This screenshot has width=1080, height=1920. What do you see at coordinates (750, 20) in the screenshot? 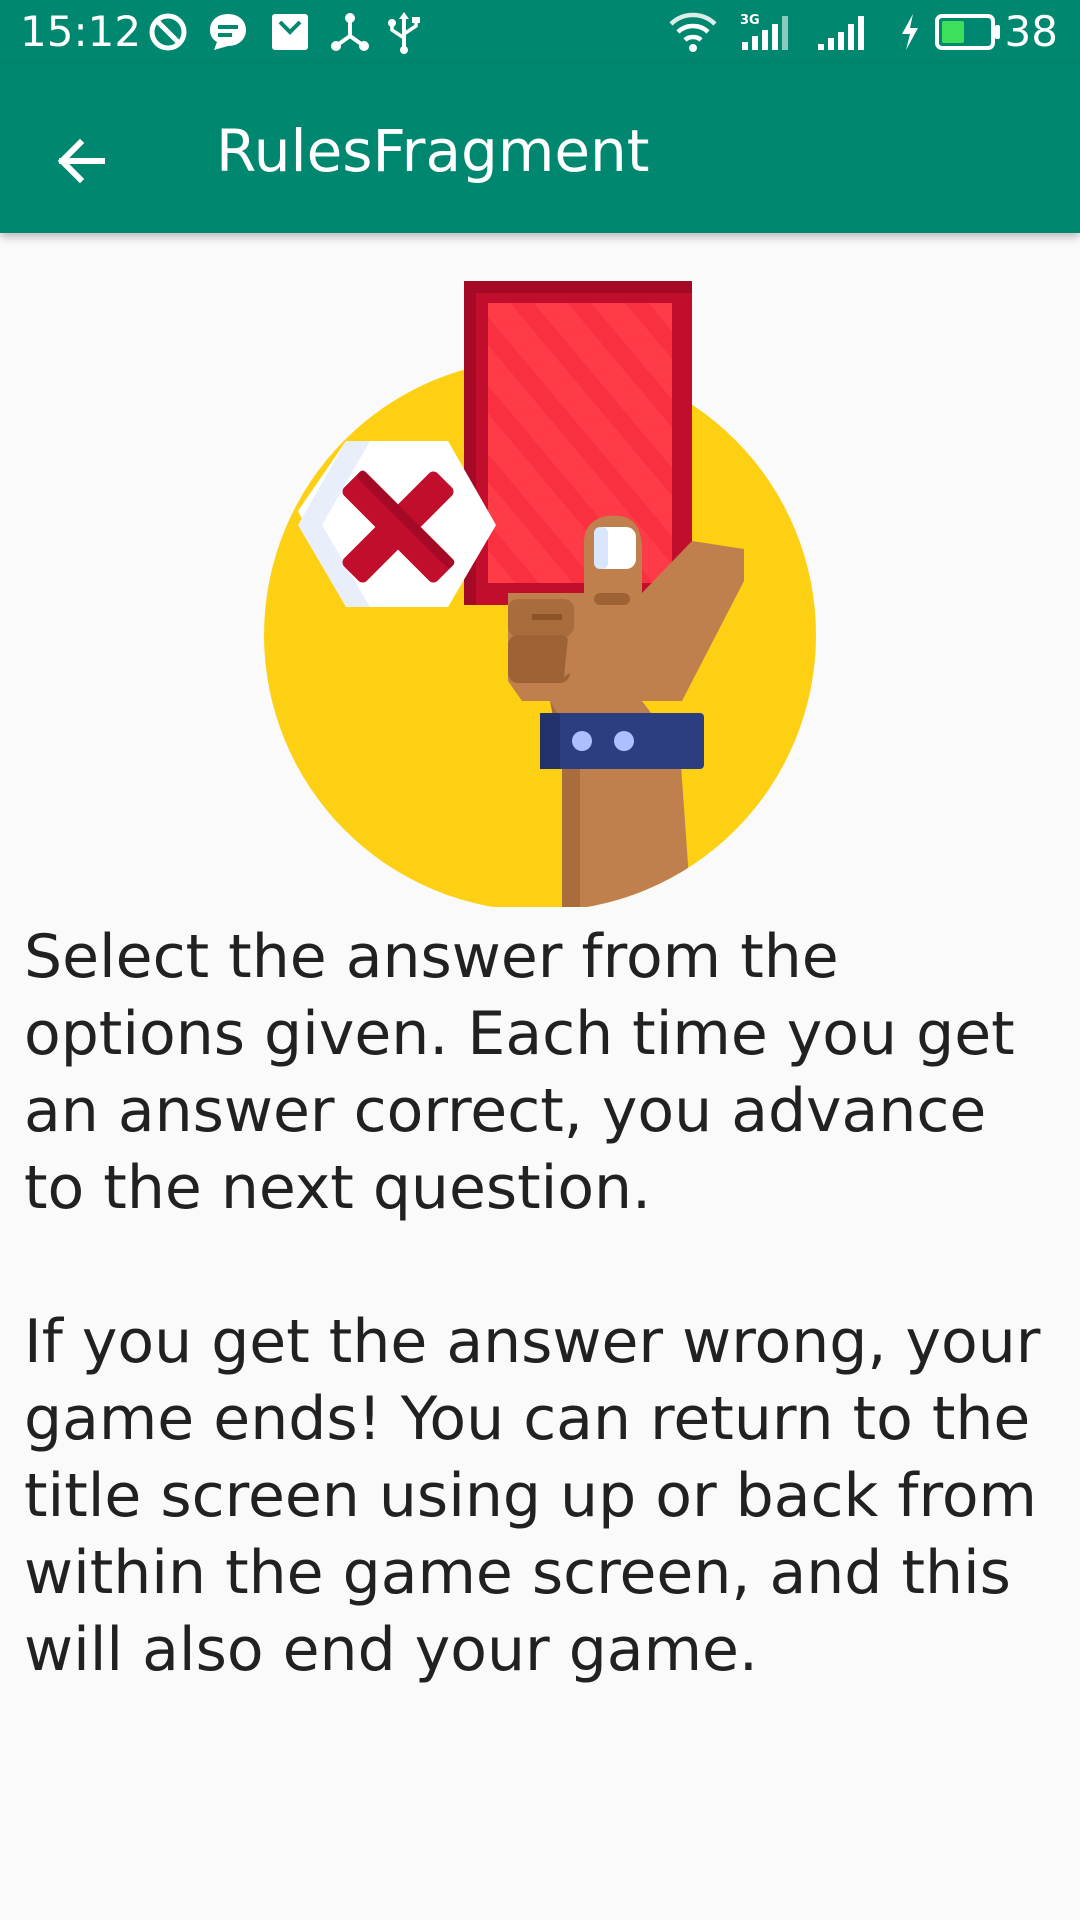
I see `svg-text: 3G` at bounding box center [750, 20].